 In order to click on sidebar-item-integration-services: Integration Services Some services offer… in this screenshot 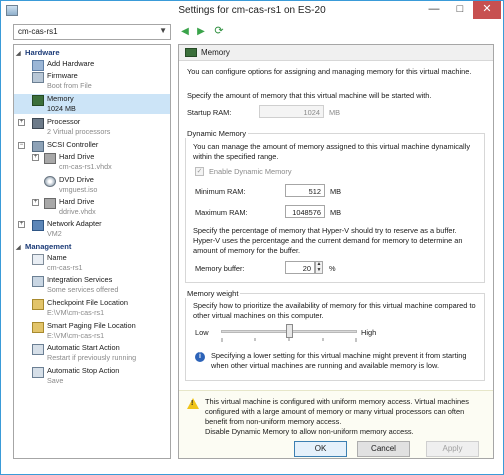, I will do `click(92, 285)`.